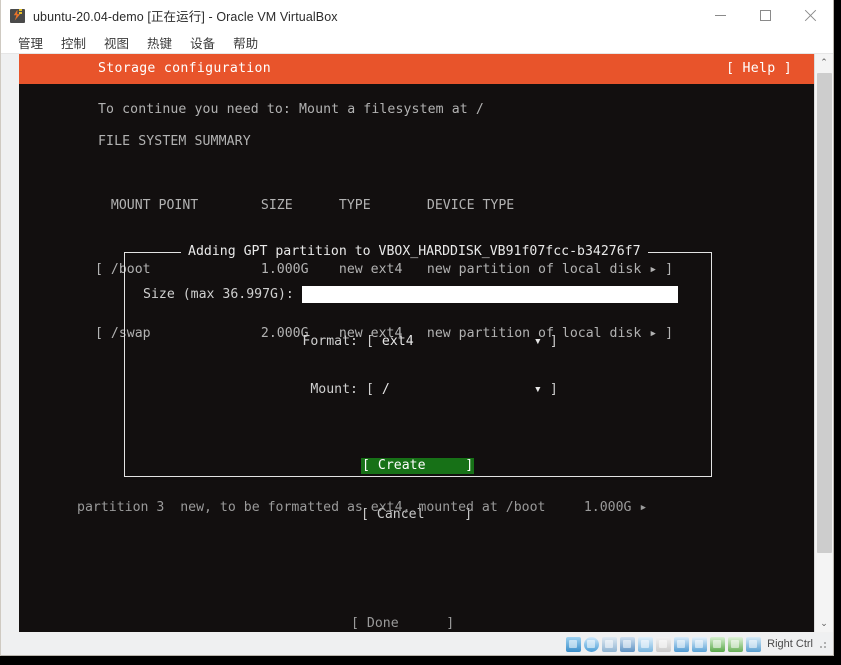  I want to click on hard-disk-icon, so click(574, 644).